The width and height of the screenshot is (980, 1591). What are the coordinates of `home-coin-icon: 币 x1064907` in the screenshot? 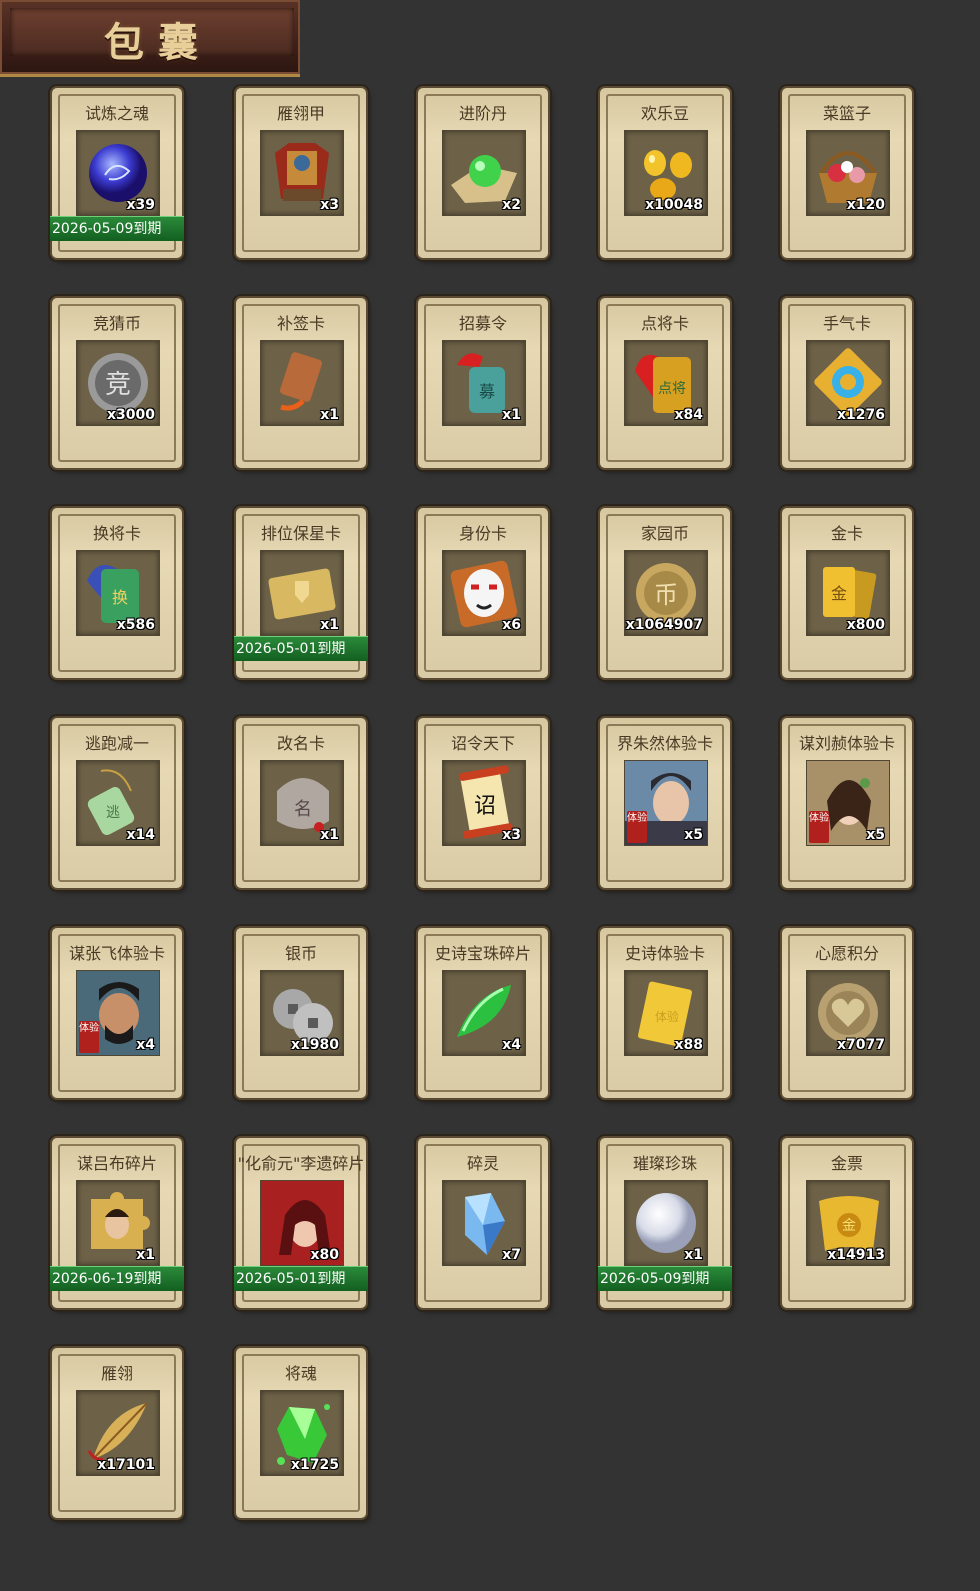 It's located at (666, 593).